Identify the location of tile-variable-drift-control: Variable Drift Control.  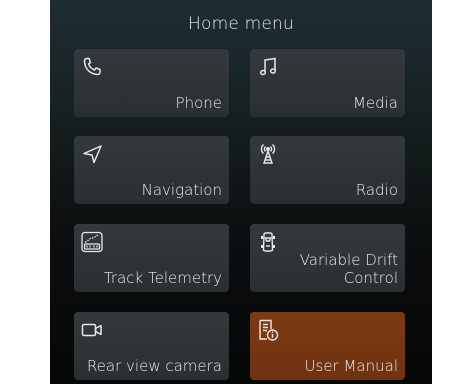
(327, 258).